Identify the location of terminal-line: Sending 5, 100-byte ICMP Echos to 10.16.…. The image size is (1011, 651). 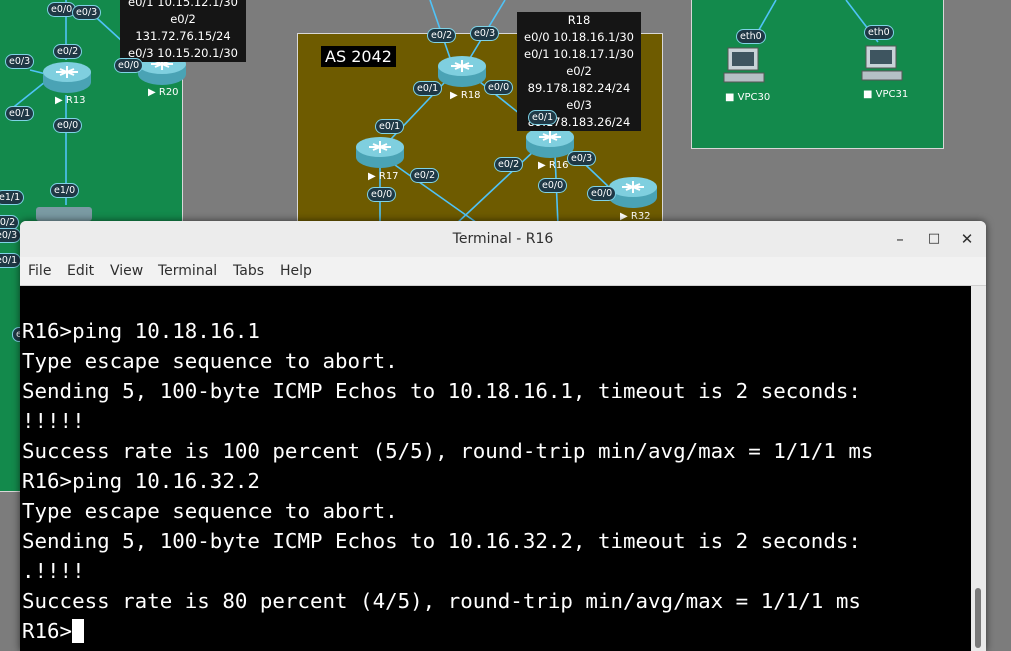
(441, 541).